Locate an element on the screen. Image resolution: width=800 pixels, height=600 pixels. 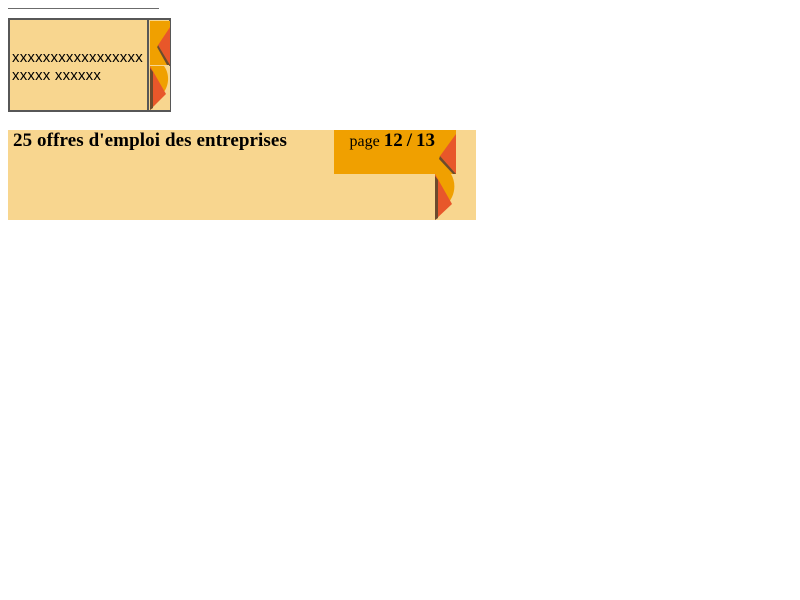
pagination: page 12 / 13 is located at coordinates (395, 152).